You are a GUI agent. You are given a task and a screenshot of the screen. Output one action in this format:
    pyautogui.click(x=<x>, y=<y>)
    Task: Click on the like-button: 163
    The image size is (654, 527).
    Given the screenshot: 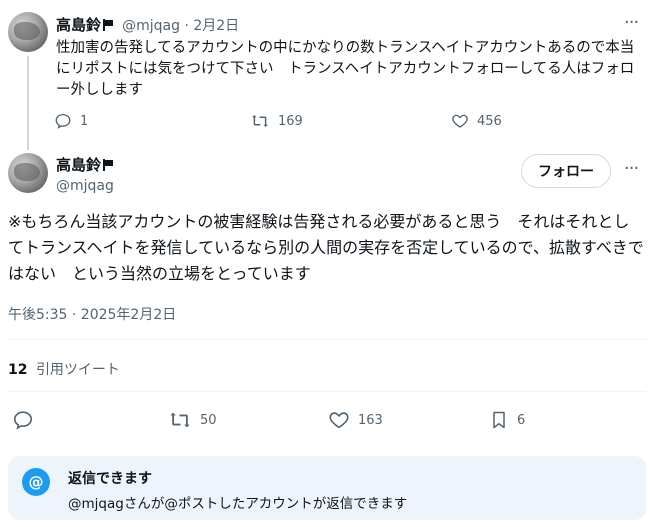 What is the action you would take?
    pyautogui.click(x=355, y=420)
    